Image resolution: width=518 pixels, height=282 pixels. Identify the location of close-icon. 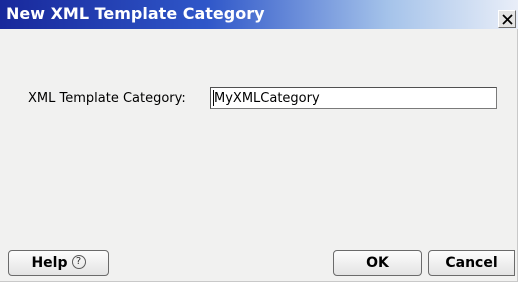
(507, 19).